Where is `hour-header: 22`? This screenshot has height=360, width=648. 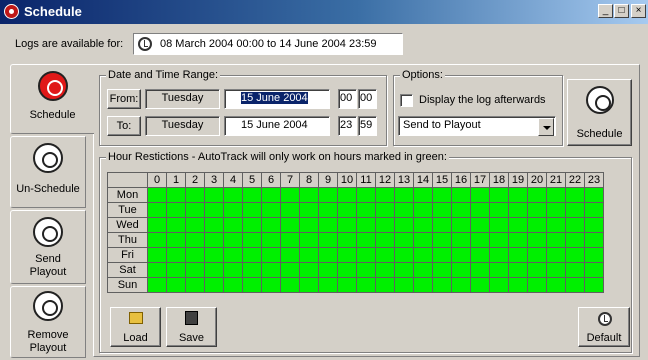 hour-header: 22 is located at coordinates (575, 180).